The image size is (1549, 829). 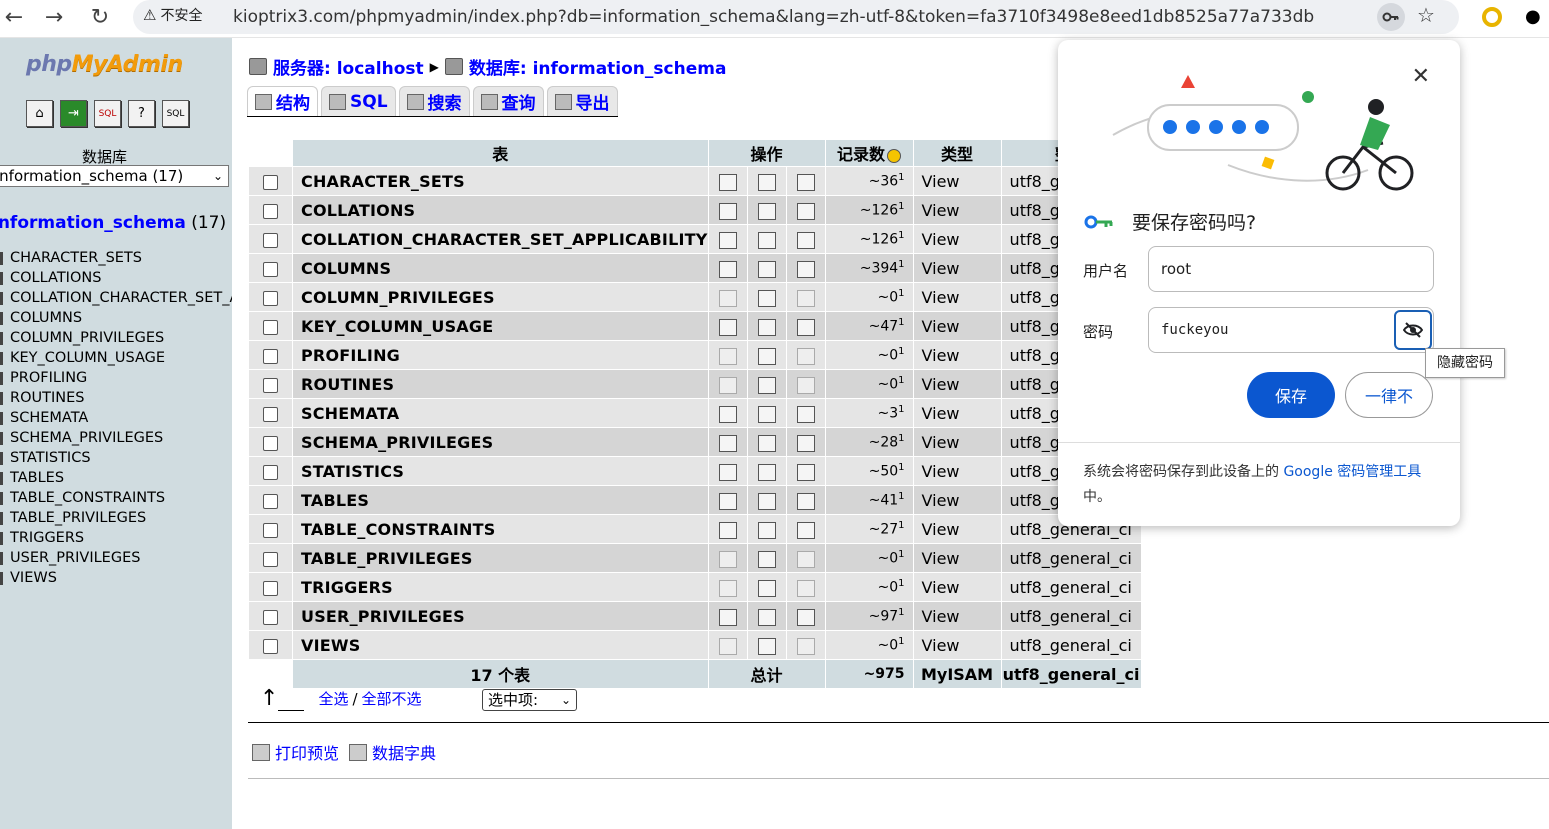 What do you see at coordinates (37, 478) in the screenshot?
I see `left-table-label: TABLES` at bounding box center [37, 478].